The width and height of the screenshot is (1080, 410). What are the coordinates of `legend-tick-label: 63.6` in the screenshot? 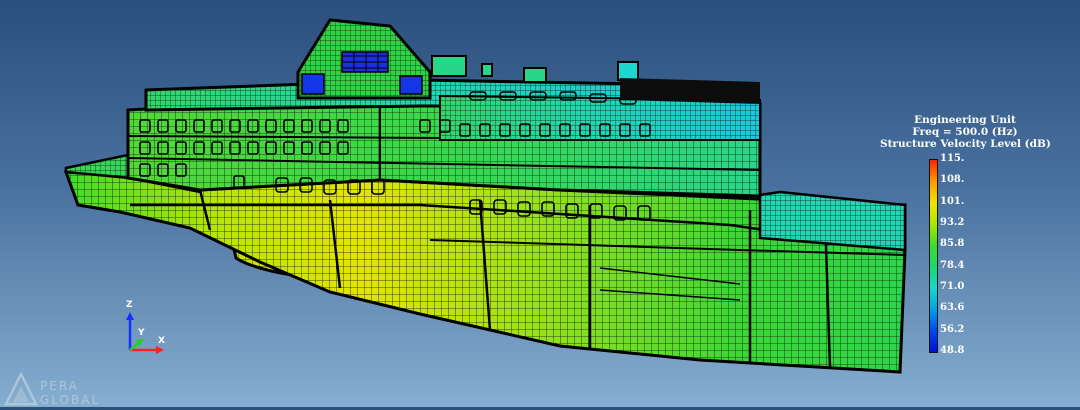 It's located at (952, 308).